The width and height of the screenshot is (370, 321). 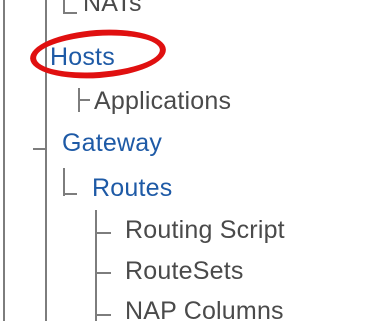 What do you see at coordinates (103, 315) in the screenshot?
I see `tree-branch-nap-columns` at bounding box center [103, 315].